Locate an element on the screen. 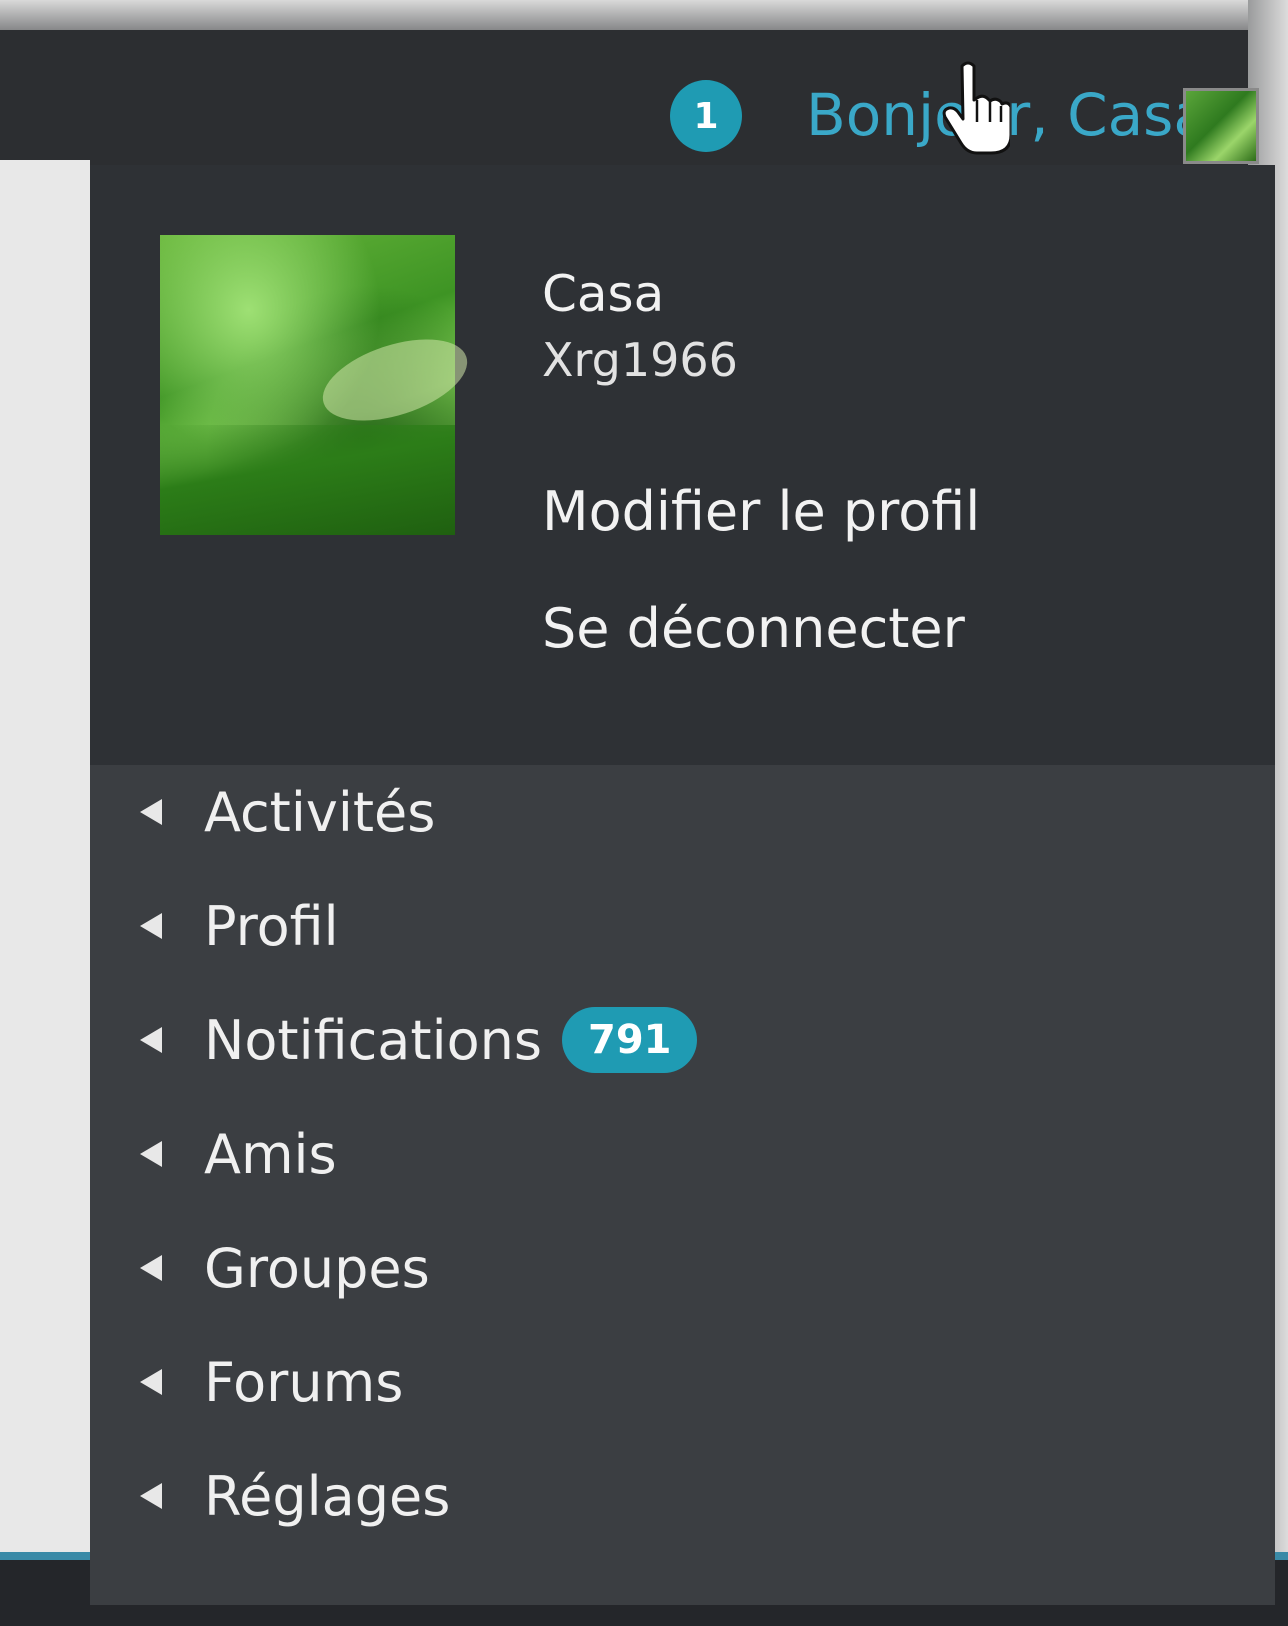 This screenshot has height=1626, width=1288. avatar-photo-leaf is located at coordinates (307, 480).